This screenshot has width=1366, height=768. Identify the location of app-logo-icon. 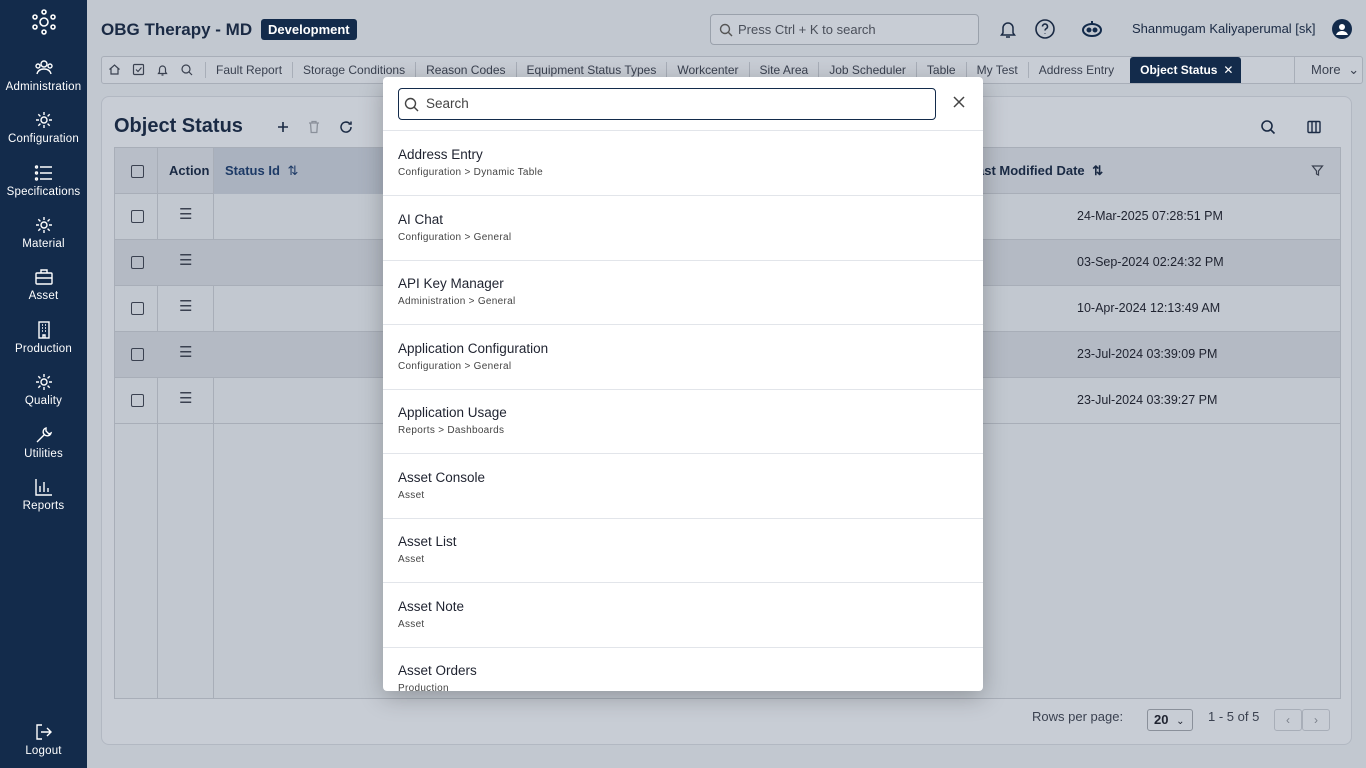
(44, 22).